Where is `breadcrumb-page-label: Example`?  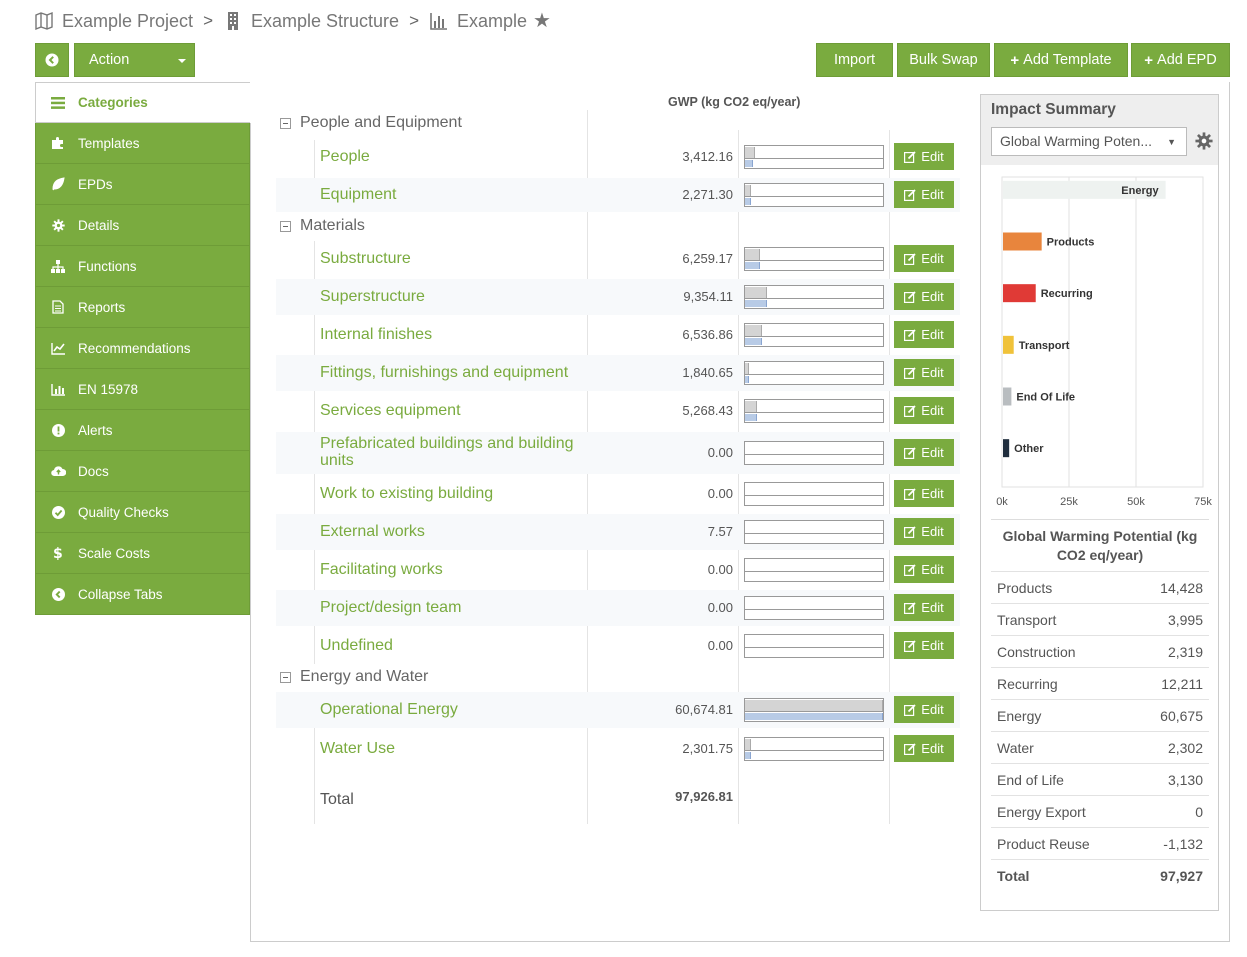 breadcrumb-page-label: Example is located at coordinates (492, 20).